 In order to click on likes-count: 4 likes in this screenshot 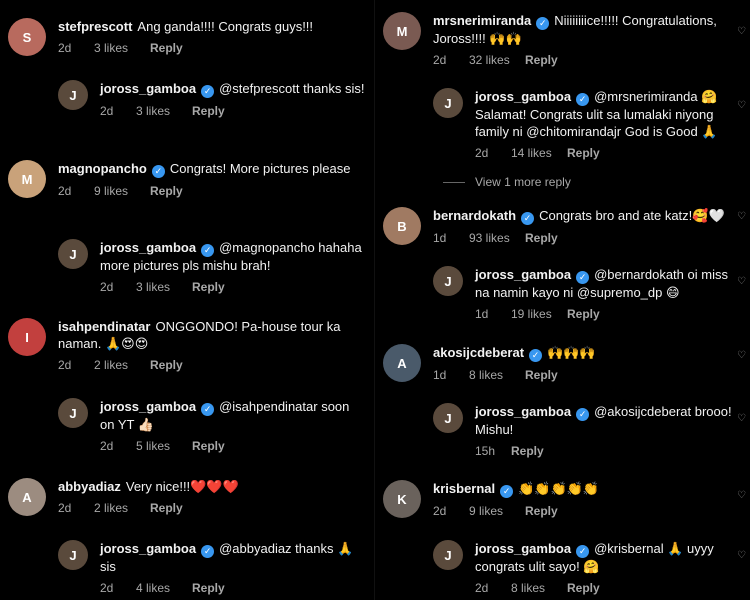, I will do `click(164, 588)`.